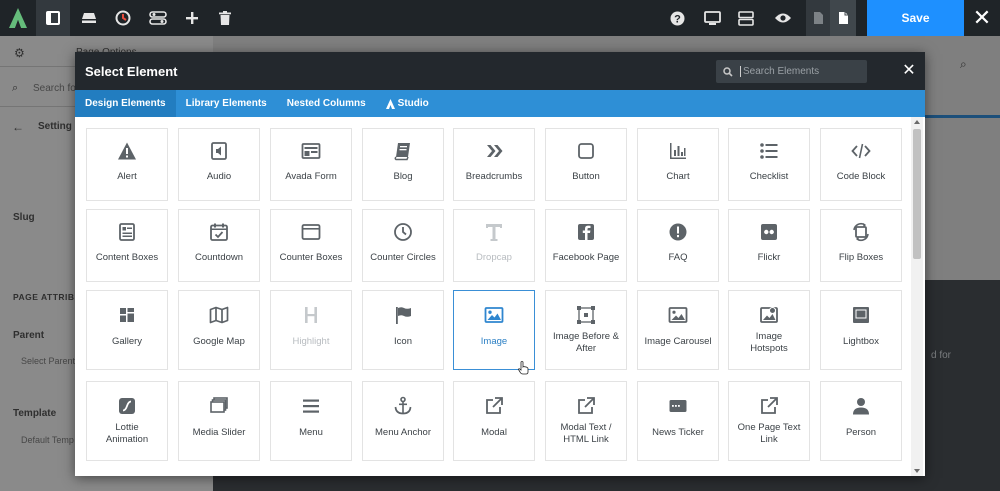 The image size is (1000, 491). Describe the element at coordinates (311, 164) in the screenshot. I see `element-tile-avada-form: Avada Form` at that location.